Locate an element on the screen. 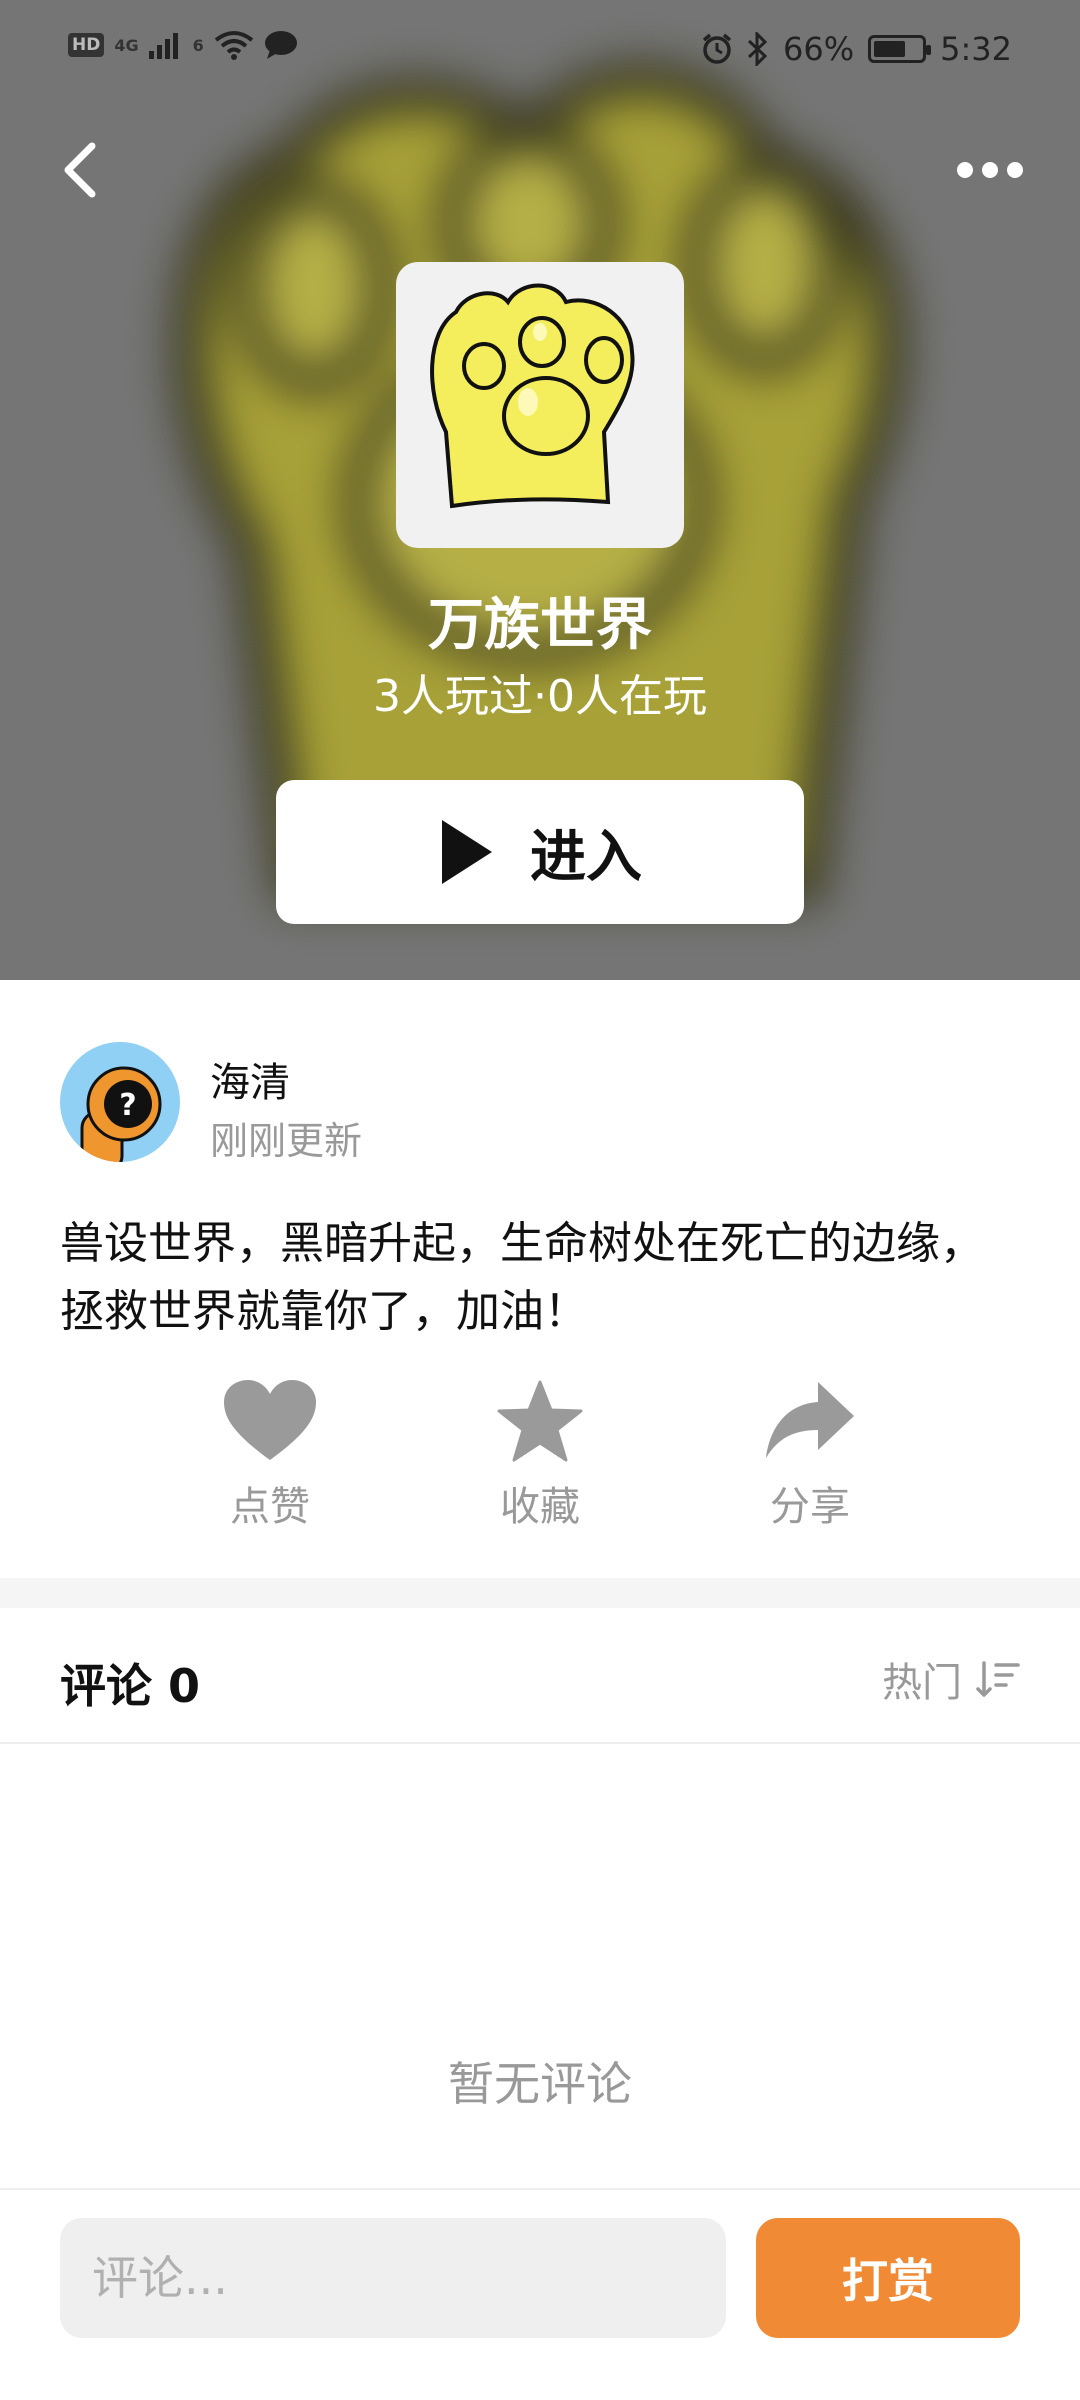 The height and width of the screenshot is (2400, 1080). signal-icon is located at coordinates (163, 46).